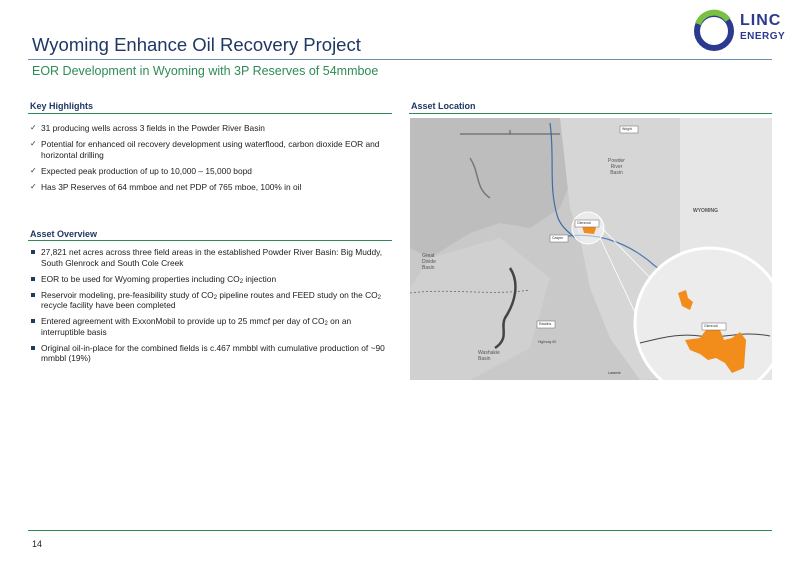  I want to click on asset-overview-heading: Asset Overview, so click(64, 234).